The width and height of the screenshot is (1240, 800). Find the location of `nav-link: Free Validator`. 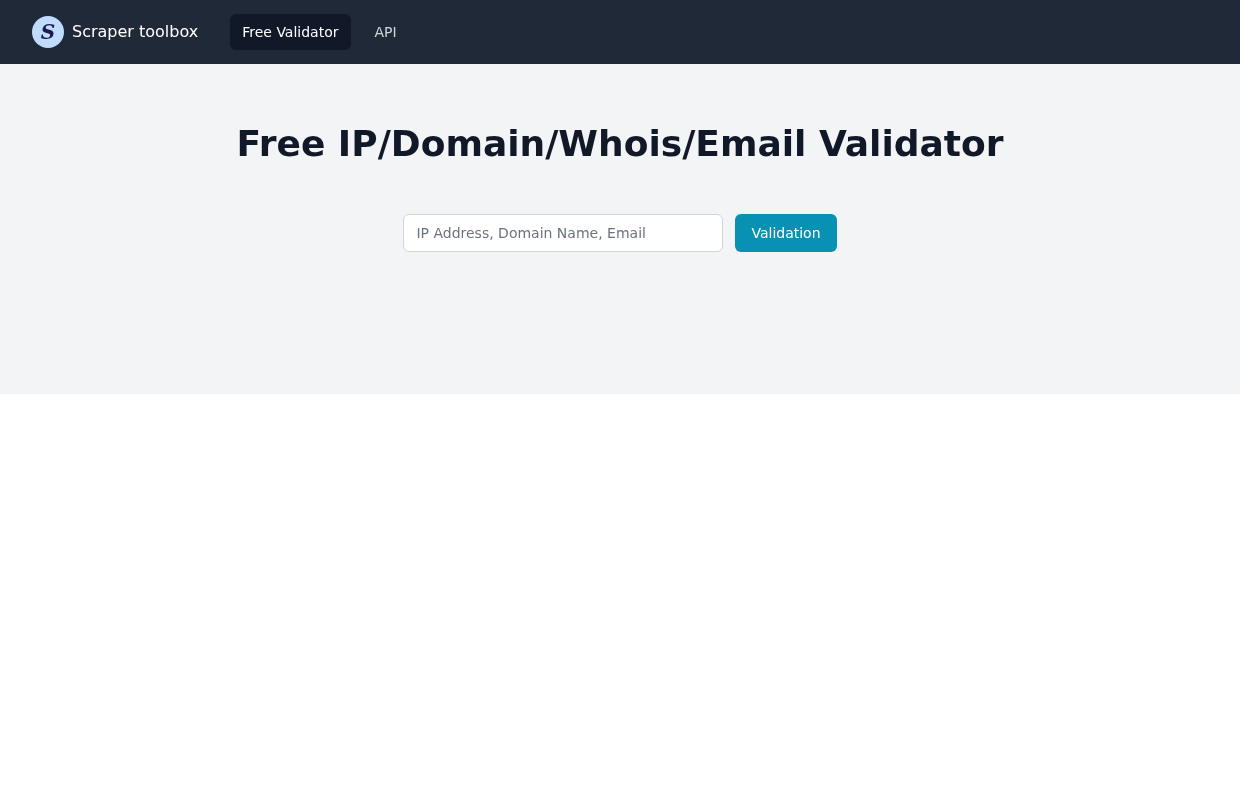

nav-link: Free Validator is located at coordinates (290, 32).